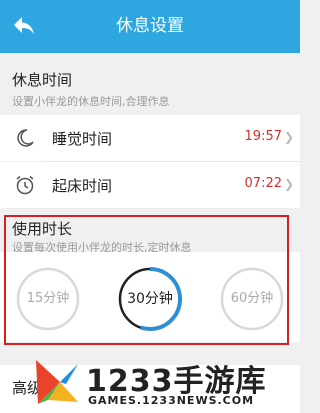 The width and height of the screenshot is (320, 413). What do you see at coordinates (150, 84) in the screenshot?
I see `rest-time-header: 休息时间 设置小伴龙的休息时间,合理作息` at bounding box center [150, 84].